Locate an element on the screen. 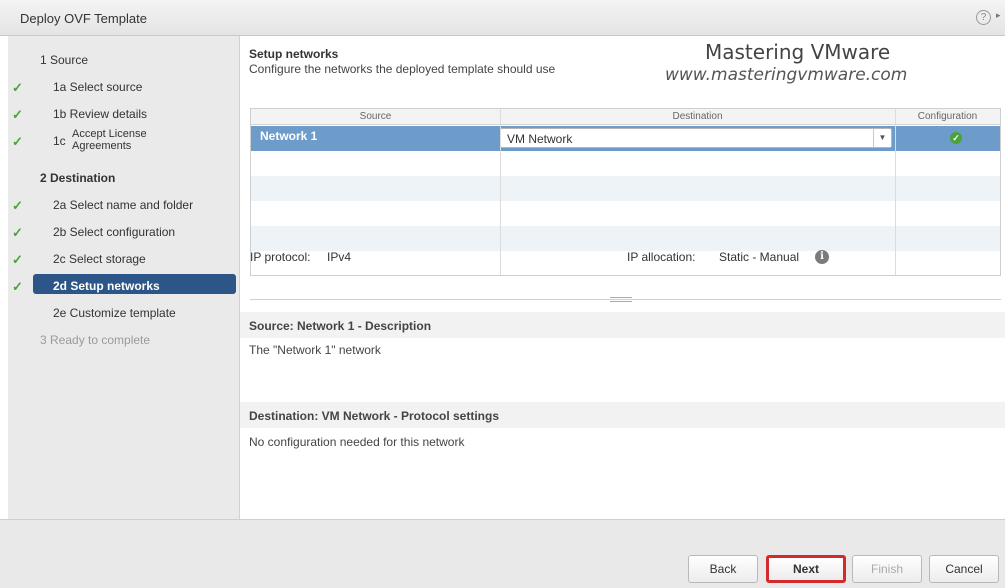  info-icon: i is located at coordinates (822, 257).